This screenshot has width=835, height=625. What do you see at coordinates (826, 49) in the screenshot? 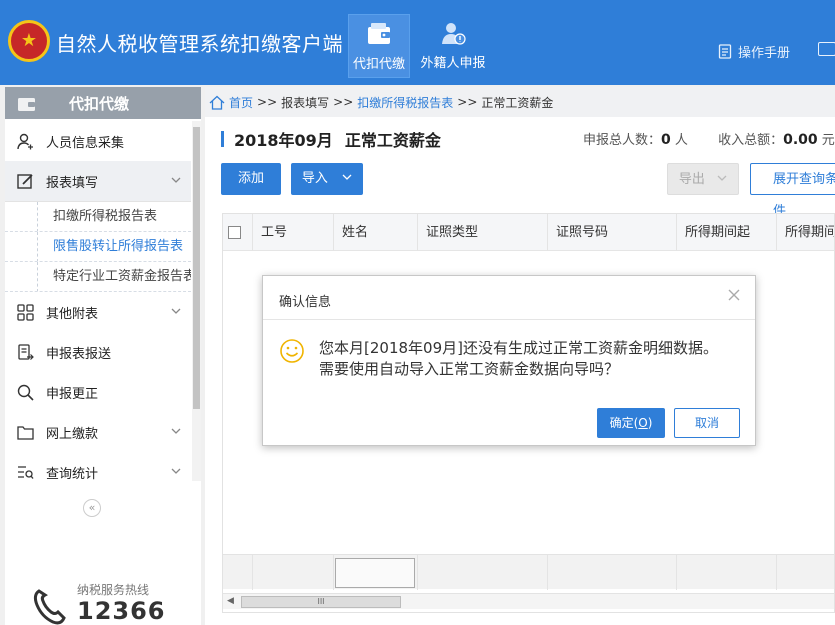
I see `mail-icon` at bounding box center [826, 49].